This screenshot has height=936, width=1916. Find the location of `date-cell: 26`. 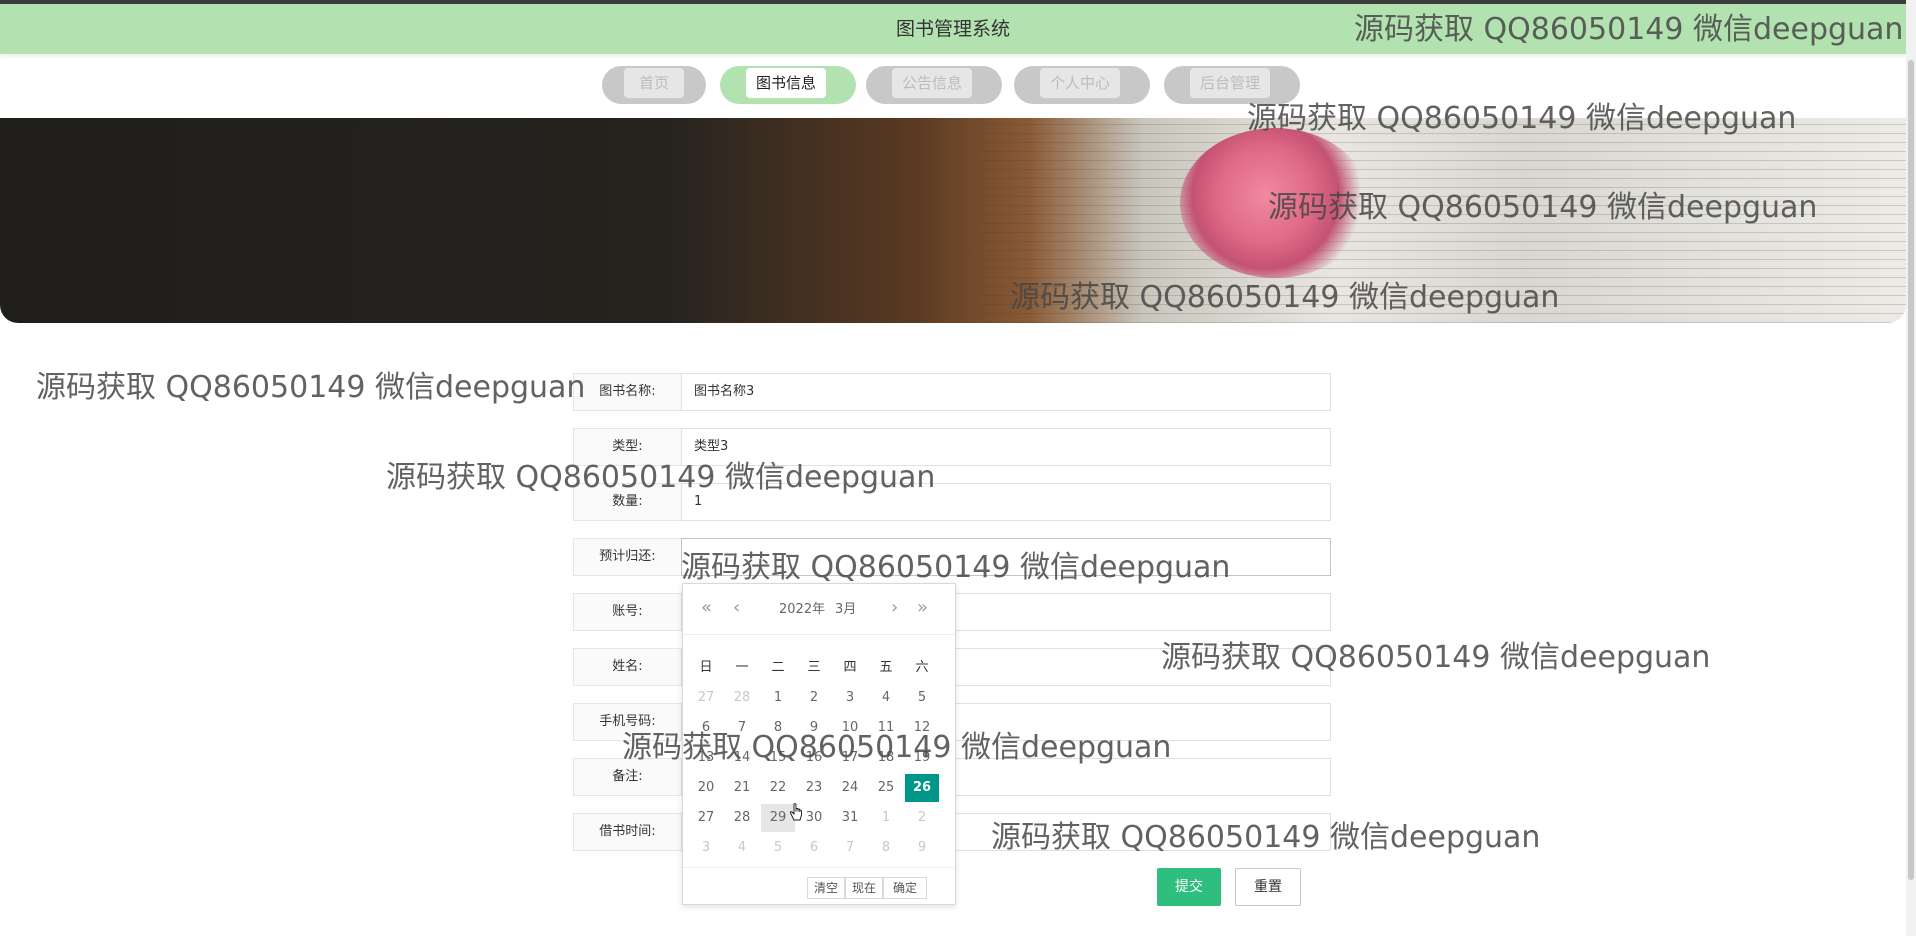

date-cell: 26 is located at coordinates (922, 788).